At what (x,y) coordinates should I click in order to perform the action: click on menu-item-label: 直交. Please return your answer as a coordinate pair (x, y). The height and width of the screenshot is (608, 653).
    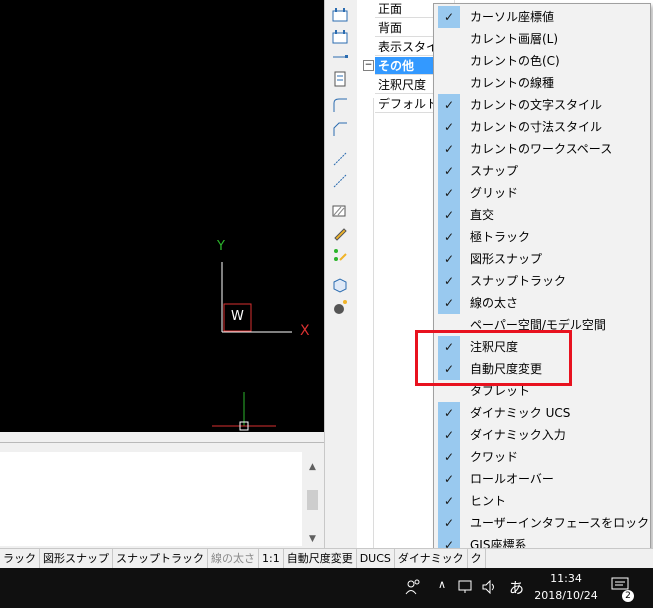
    Looking at the image, I should click on (482, 215).